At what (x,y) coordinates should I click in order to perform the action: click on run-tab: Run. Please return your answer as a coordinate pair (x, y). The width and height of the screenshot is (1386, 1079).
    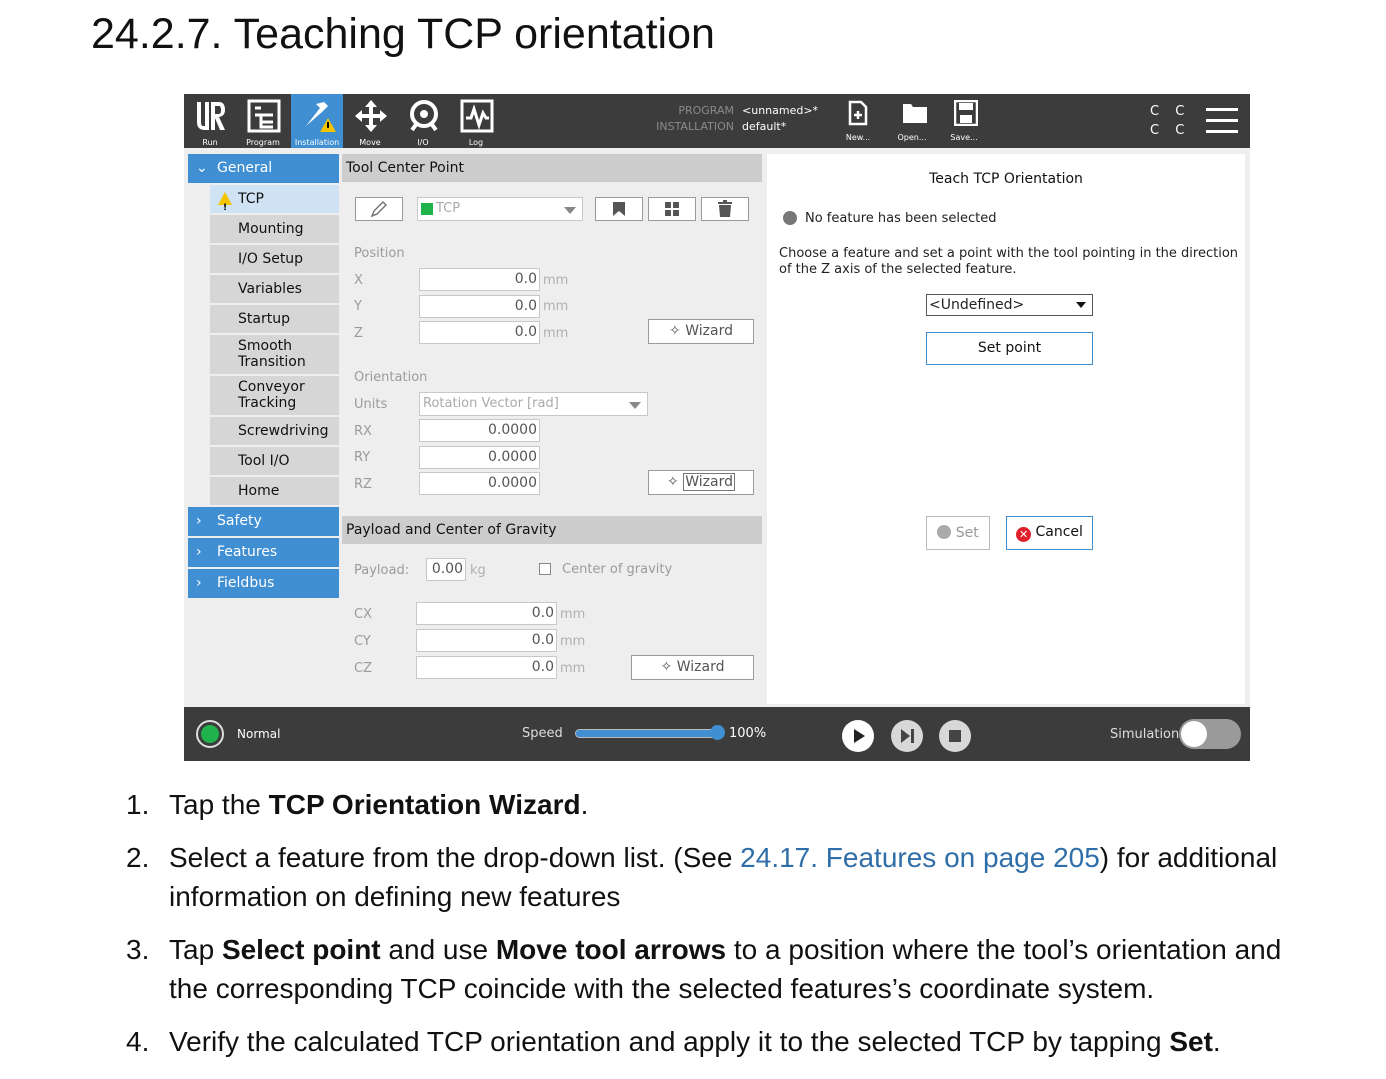
    Looking at the image, I should click on (210, 121).